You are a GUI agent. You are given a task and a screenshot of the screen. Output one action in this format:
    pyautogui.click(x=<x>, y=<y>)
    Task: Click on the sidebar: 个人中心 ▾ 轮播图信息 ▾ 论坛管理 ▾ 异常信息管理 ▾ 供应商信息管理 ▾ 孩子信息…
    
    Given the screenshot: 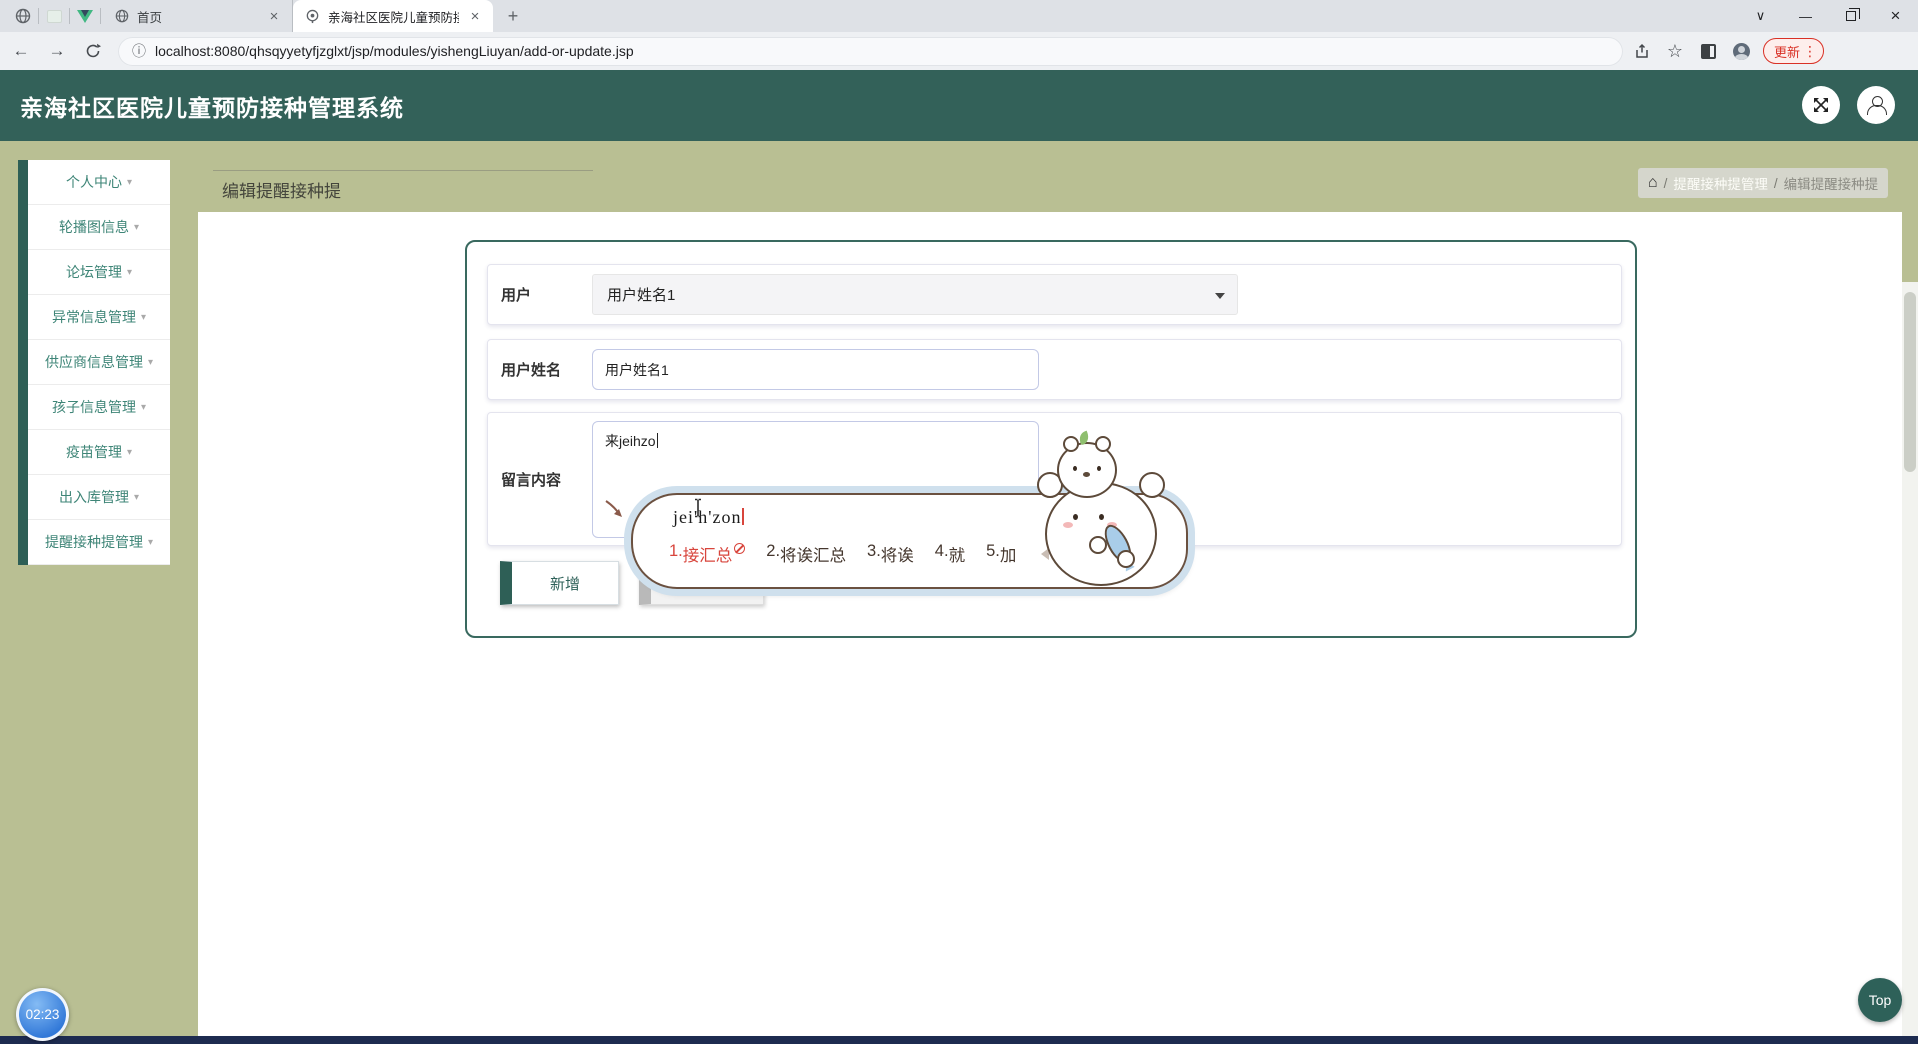 What is the action you would take?
    pyautogui.click(x=94, y=362)
    